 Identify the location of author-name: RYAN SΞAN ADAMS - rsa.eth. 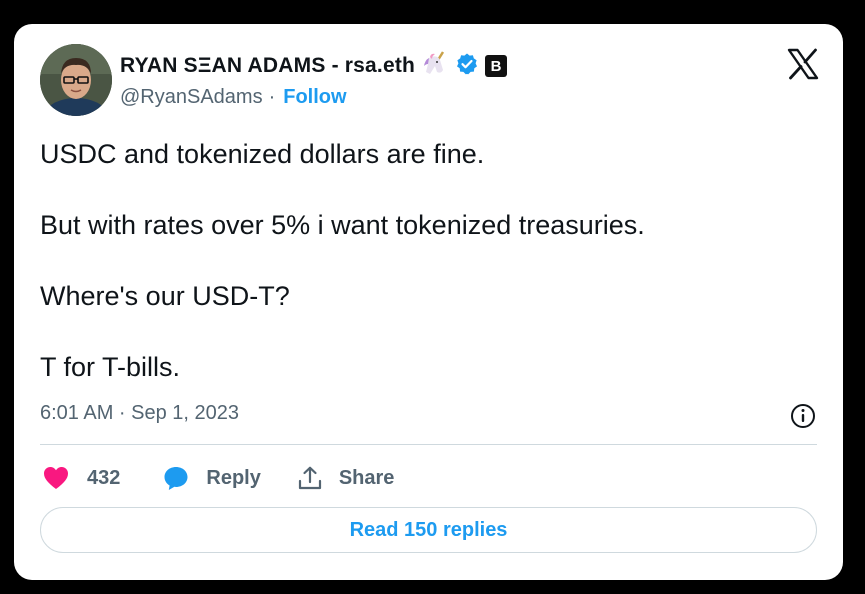
(267, 66).